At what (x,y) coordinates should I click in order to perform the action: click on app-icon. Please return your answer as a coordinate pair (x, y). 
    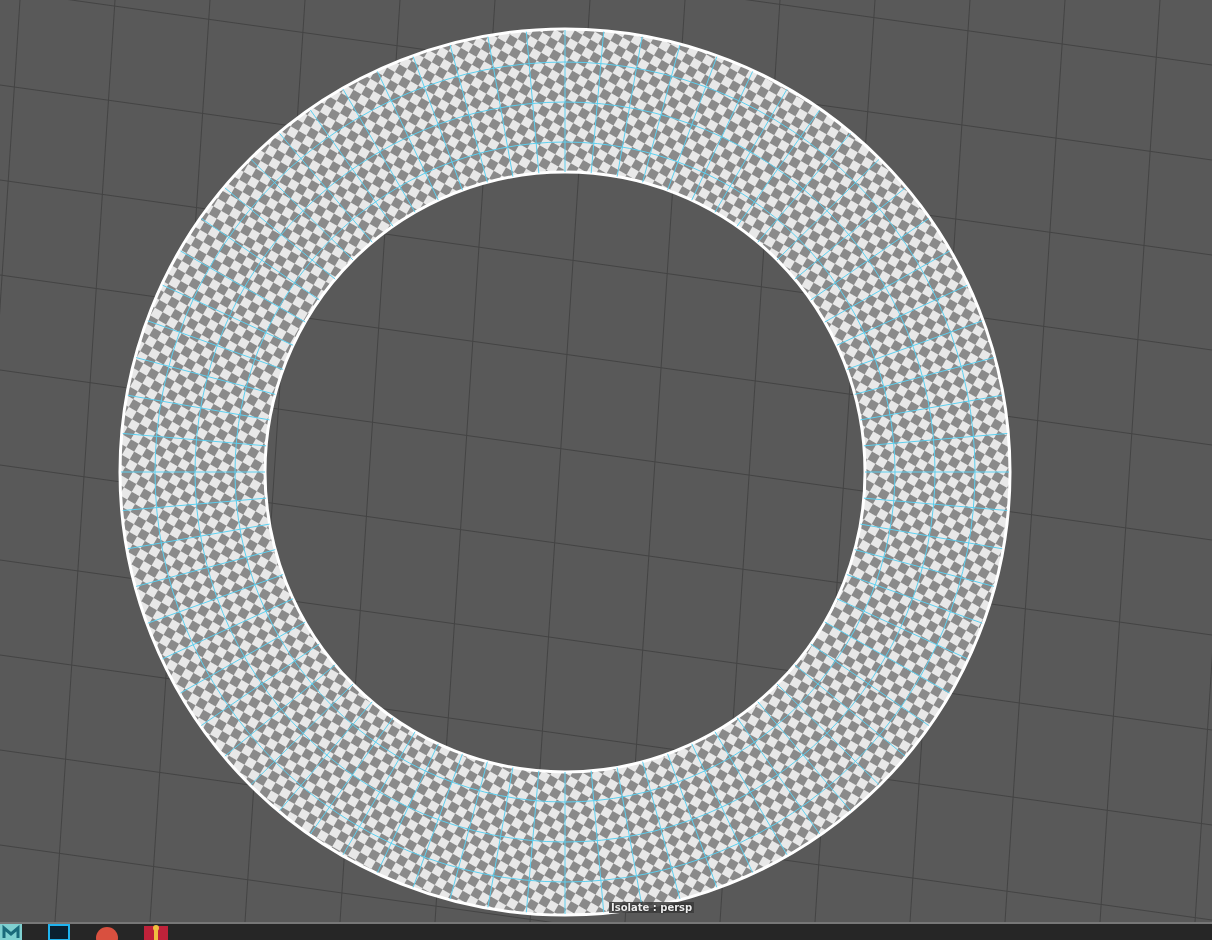
    Looking at the image, I should click on (11, 932).